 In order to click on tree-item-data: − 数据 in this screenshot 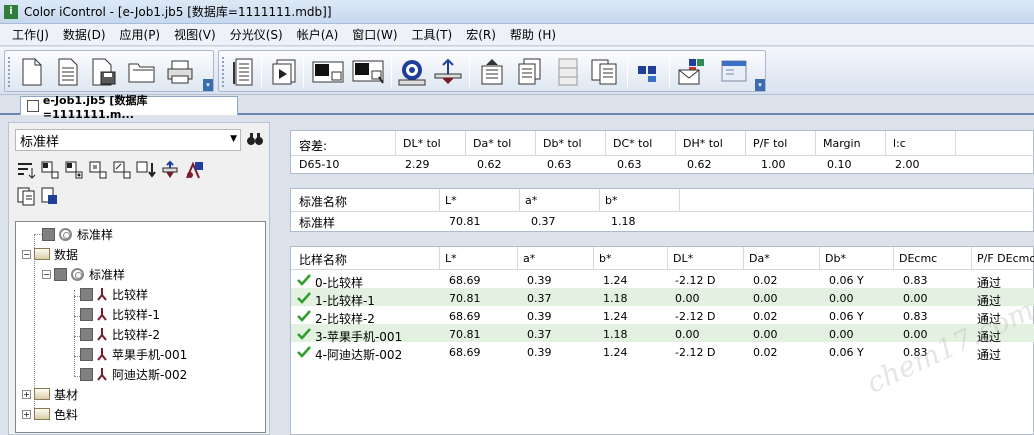, I will do `click(50, 254)`.